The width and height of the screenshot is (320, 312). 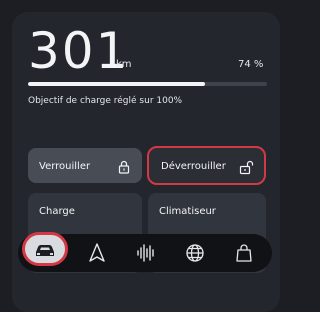 I want to click on range-value: 301, so click(x=79, y=51).